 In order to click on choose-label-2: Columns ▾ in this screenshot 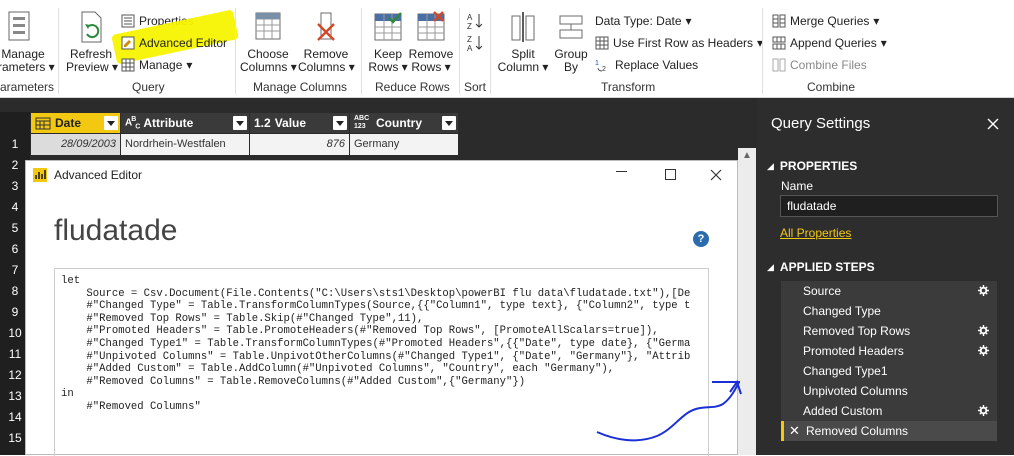, I will do `click(268, 67)`.